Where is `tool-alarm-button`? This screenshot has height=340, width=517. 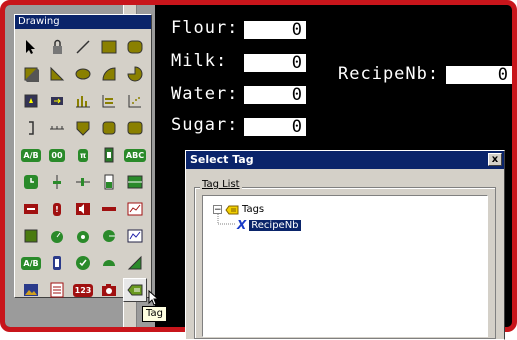 tool-alarm-button is located at coordinates (31, 209).